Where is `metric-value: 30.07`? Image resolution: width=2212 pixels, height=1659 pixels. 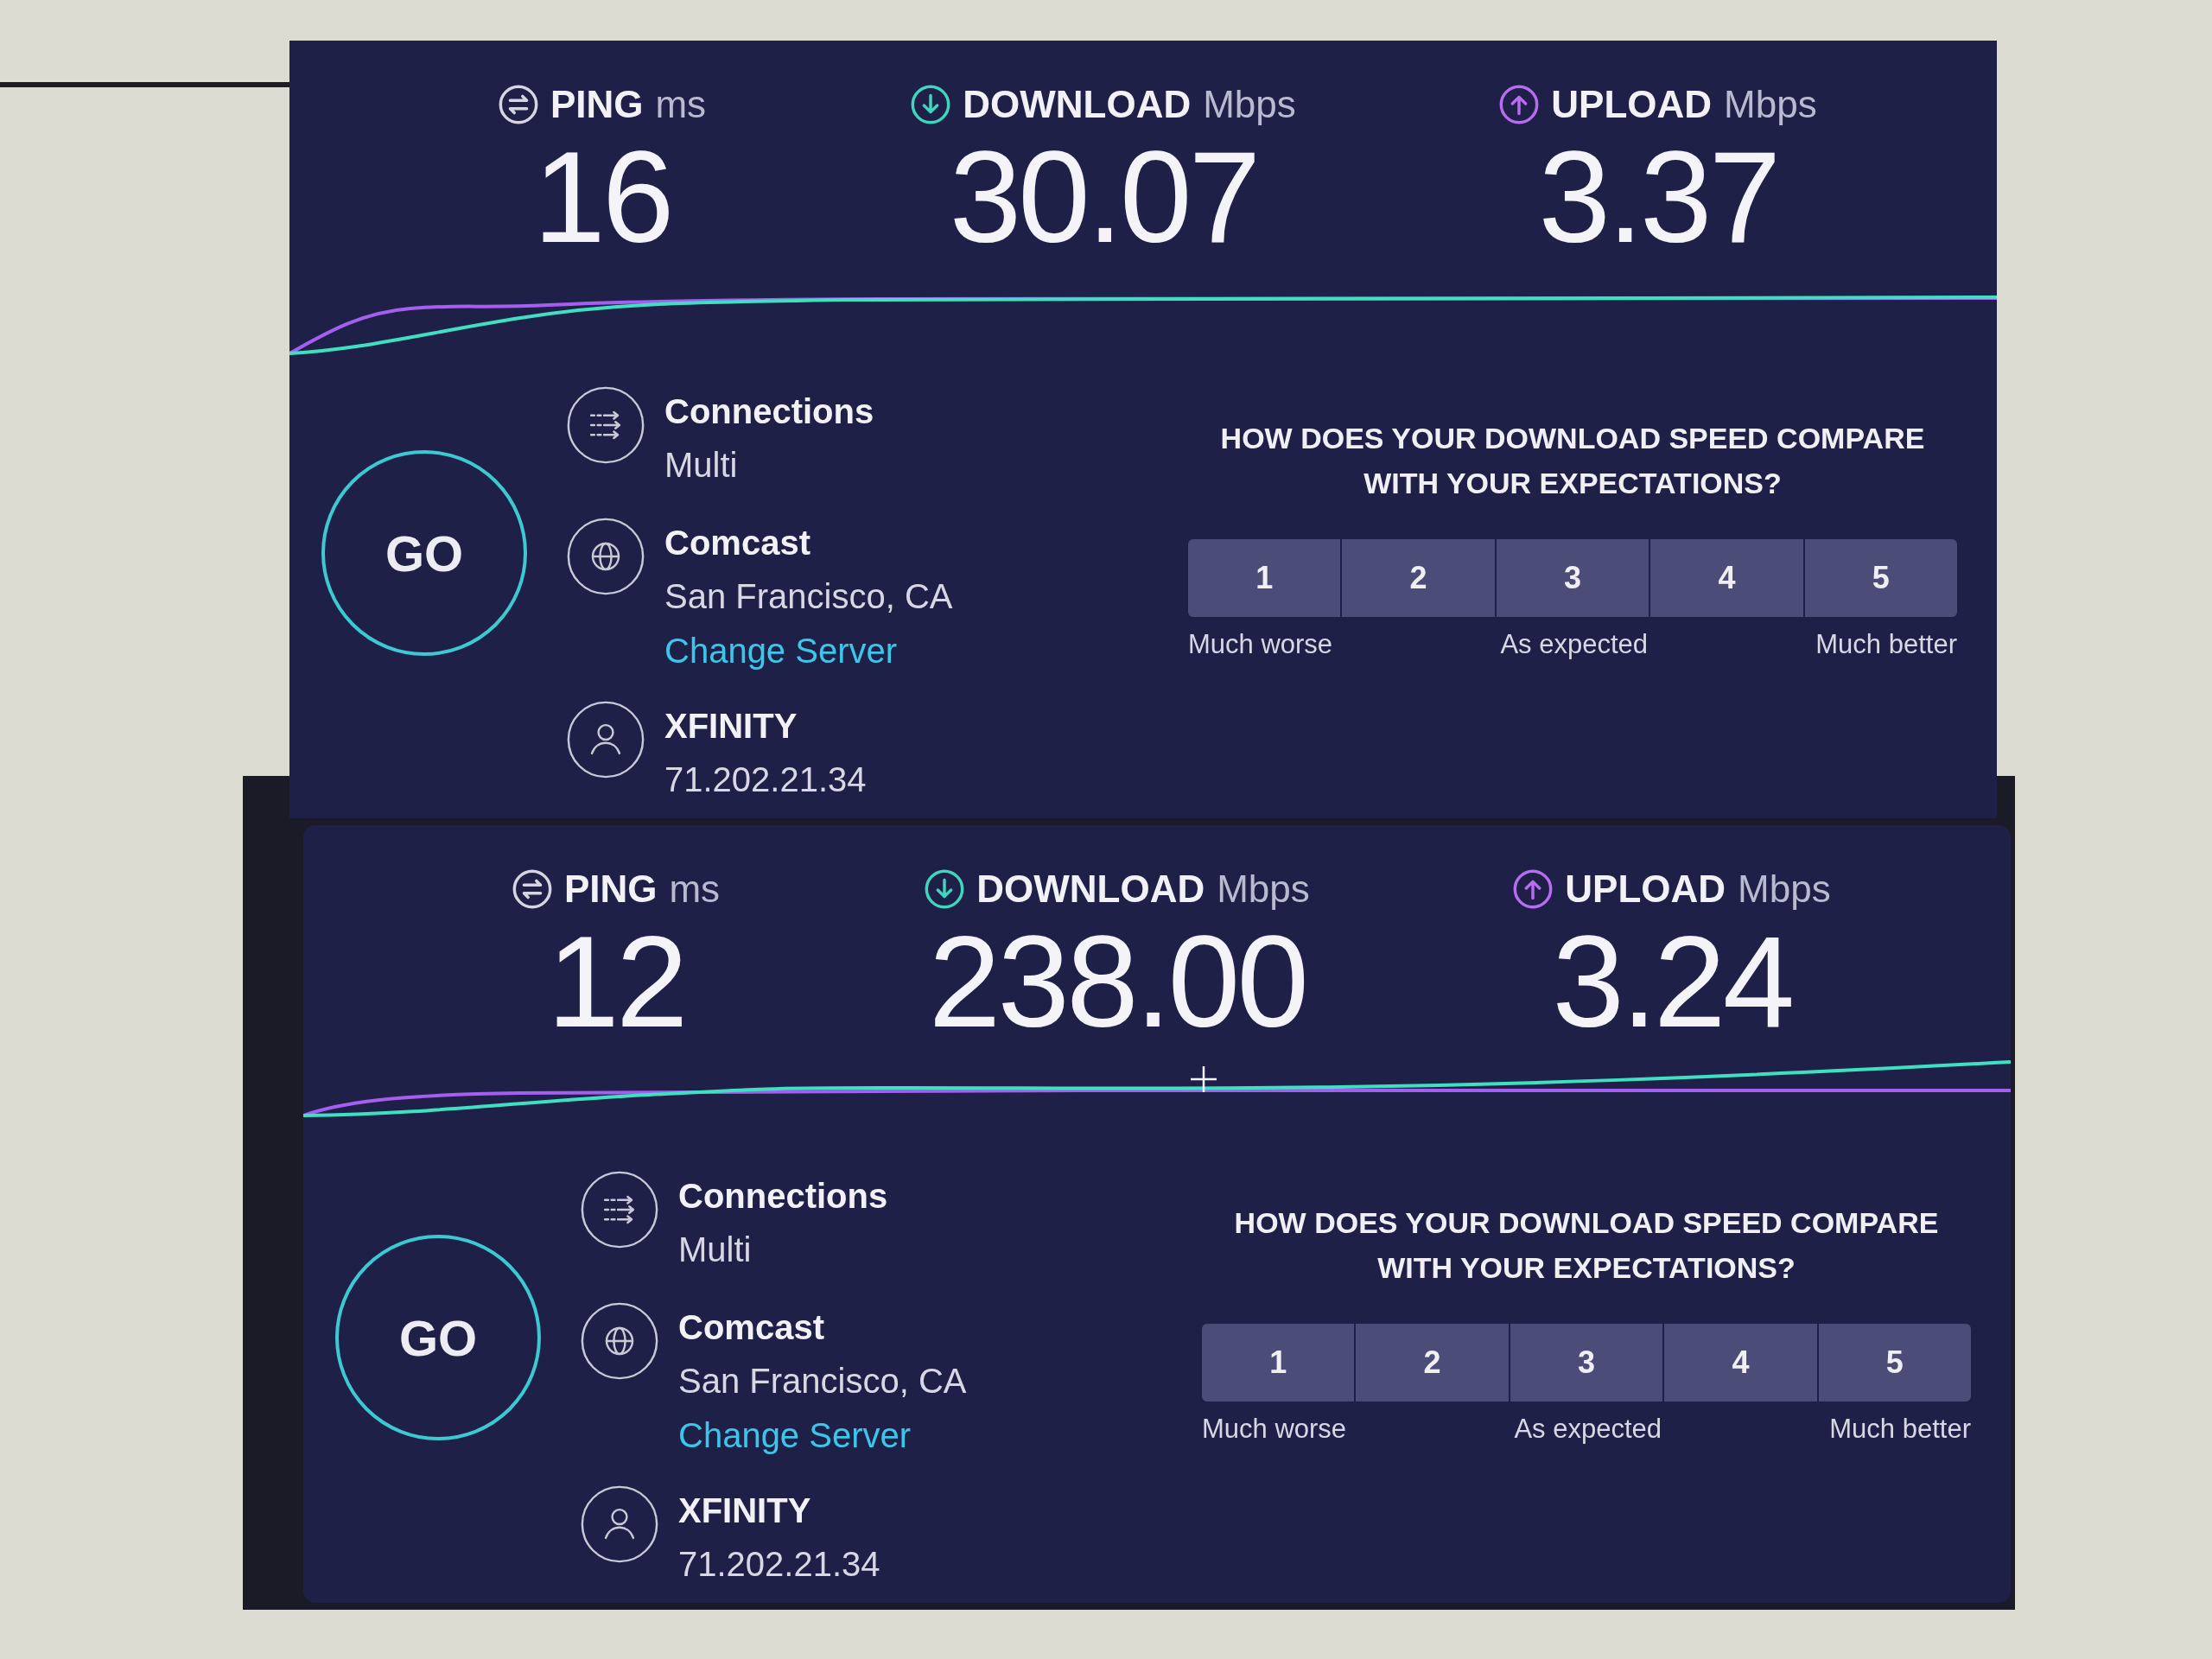 metric-value: 30.07 is located at coordinates (1103, 197).